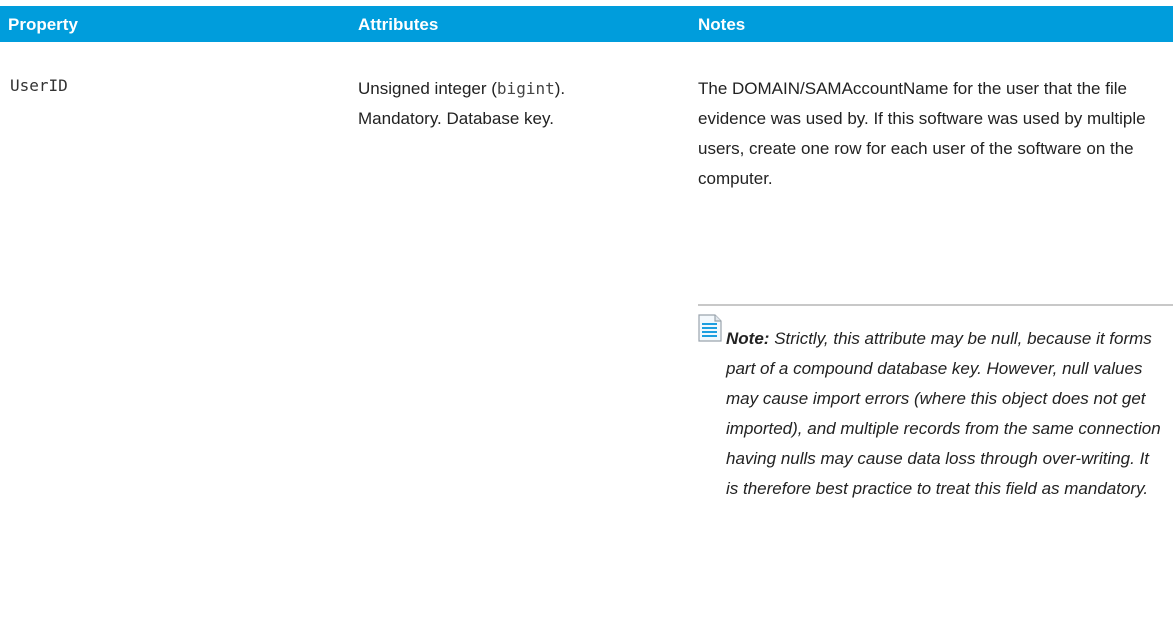  Describe the element at coordinates (748, 338) in the screenshot. I see `note-label: Note:` at that location.